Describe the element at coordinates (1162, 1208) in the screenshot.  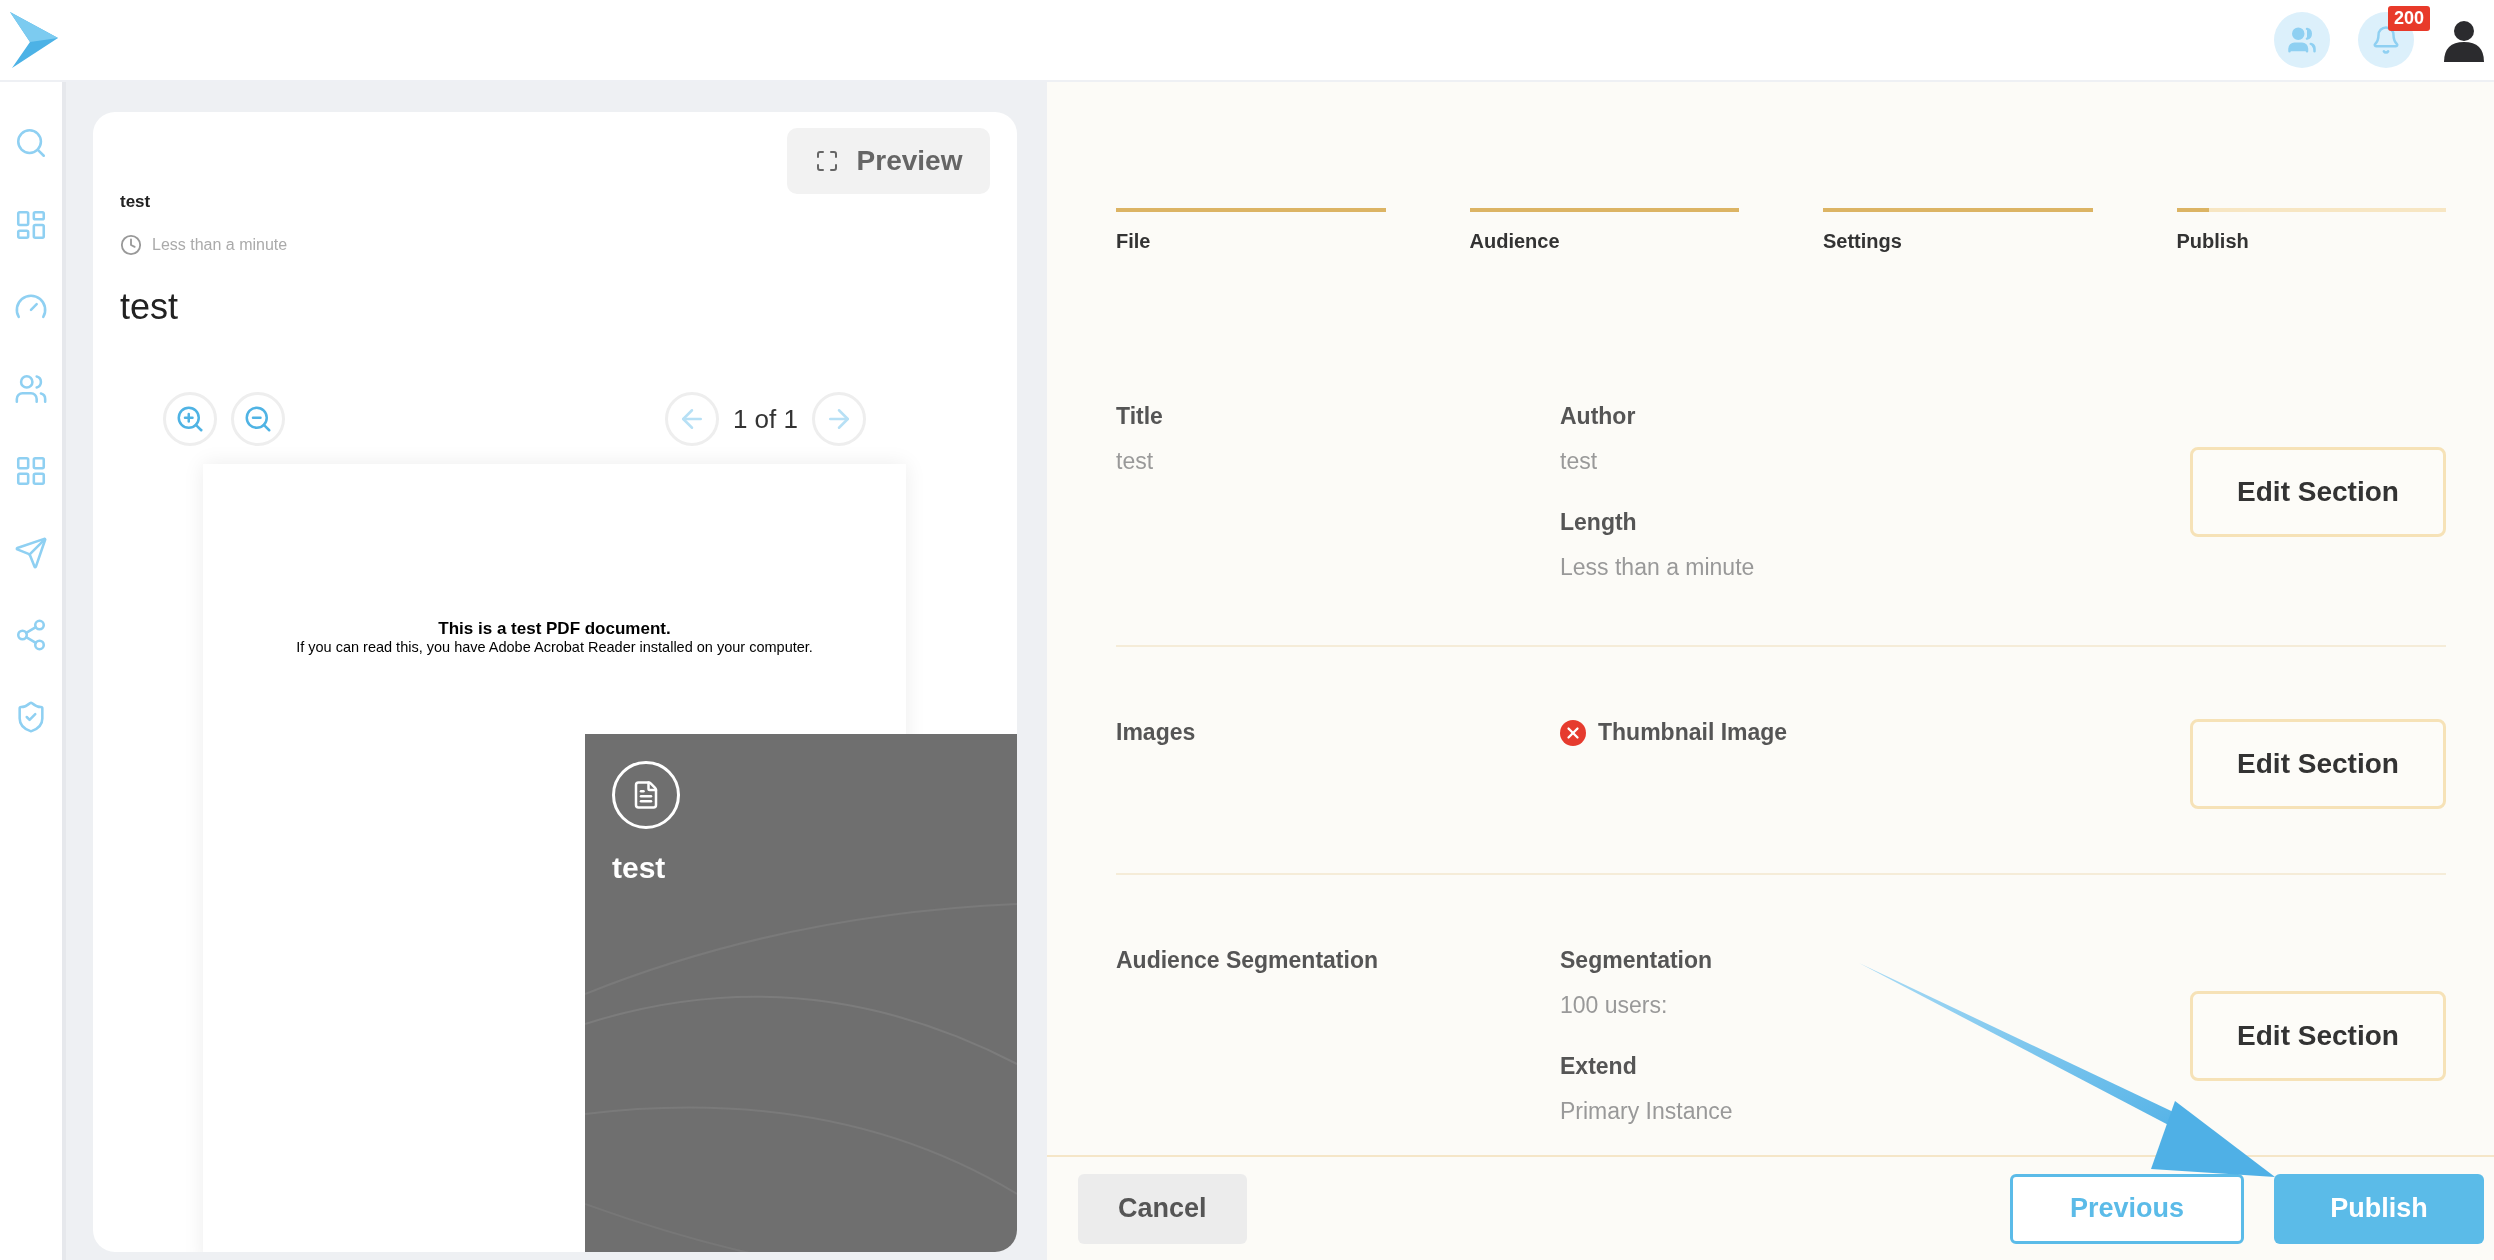
I see `cancel-button: Cancel` at that location.